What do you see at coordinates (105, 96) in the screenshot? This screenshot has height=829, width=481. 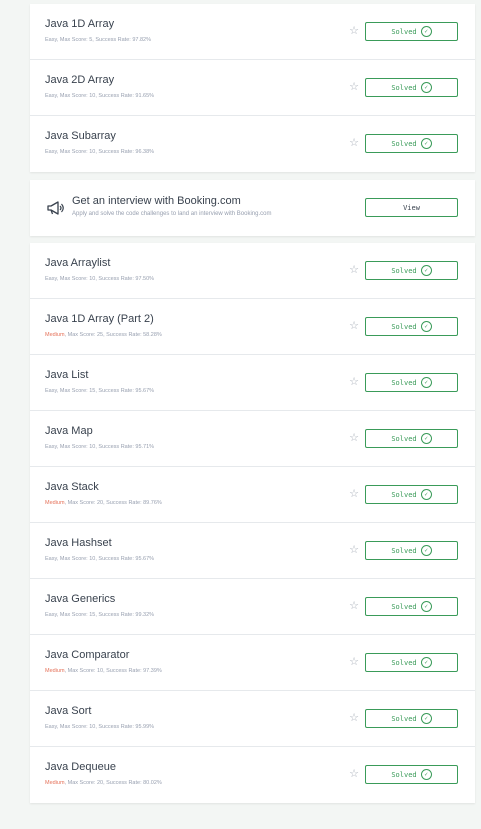 I see `score-rate-text: , Max Score: 10, Success Rate: 91.65%` at bounding box center [105, 96].